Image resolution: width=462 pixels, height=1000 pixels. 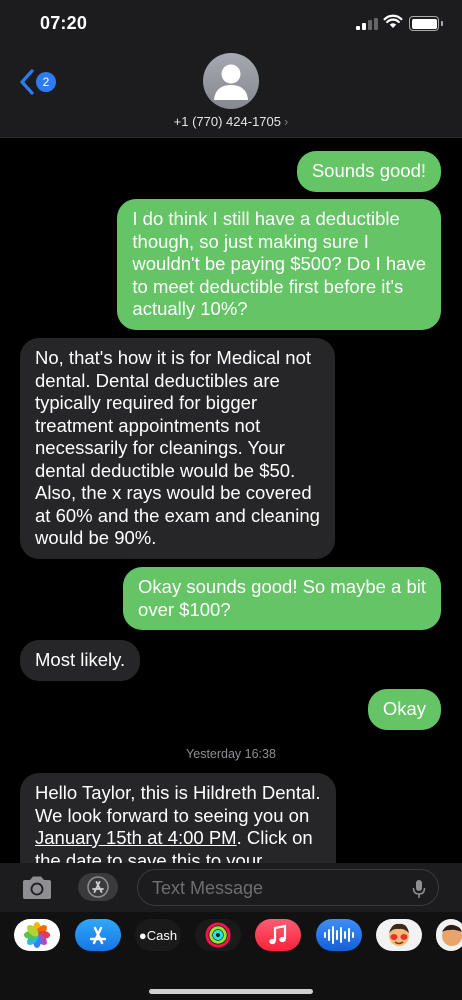 I want to click on unread-count-badge: 2, so click(x=46, y=82).